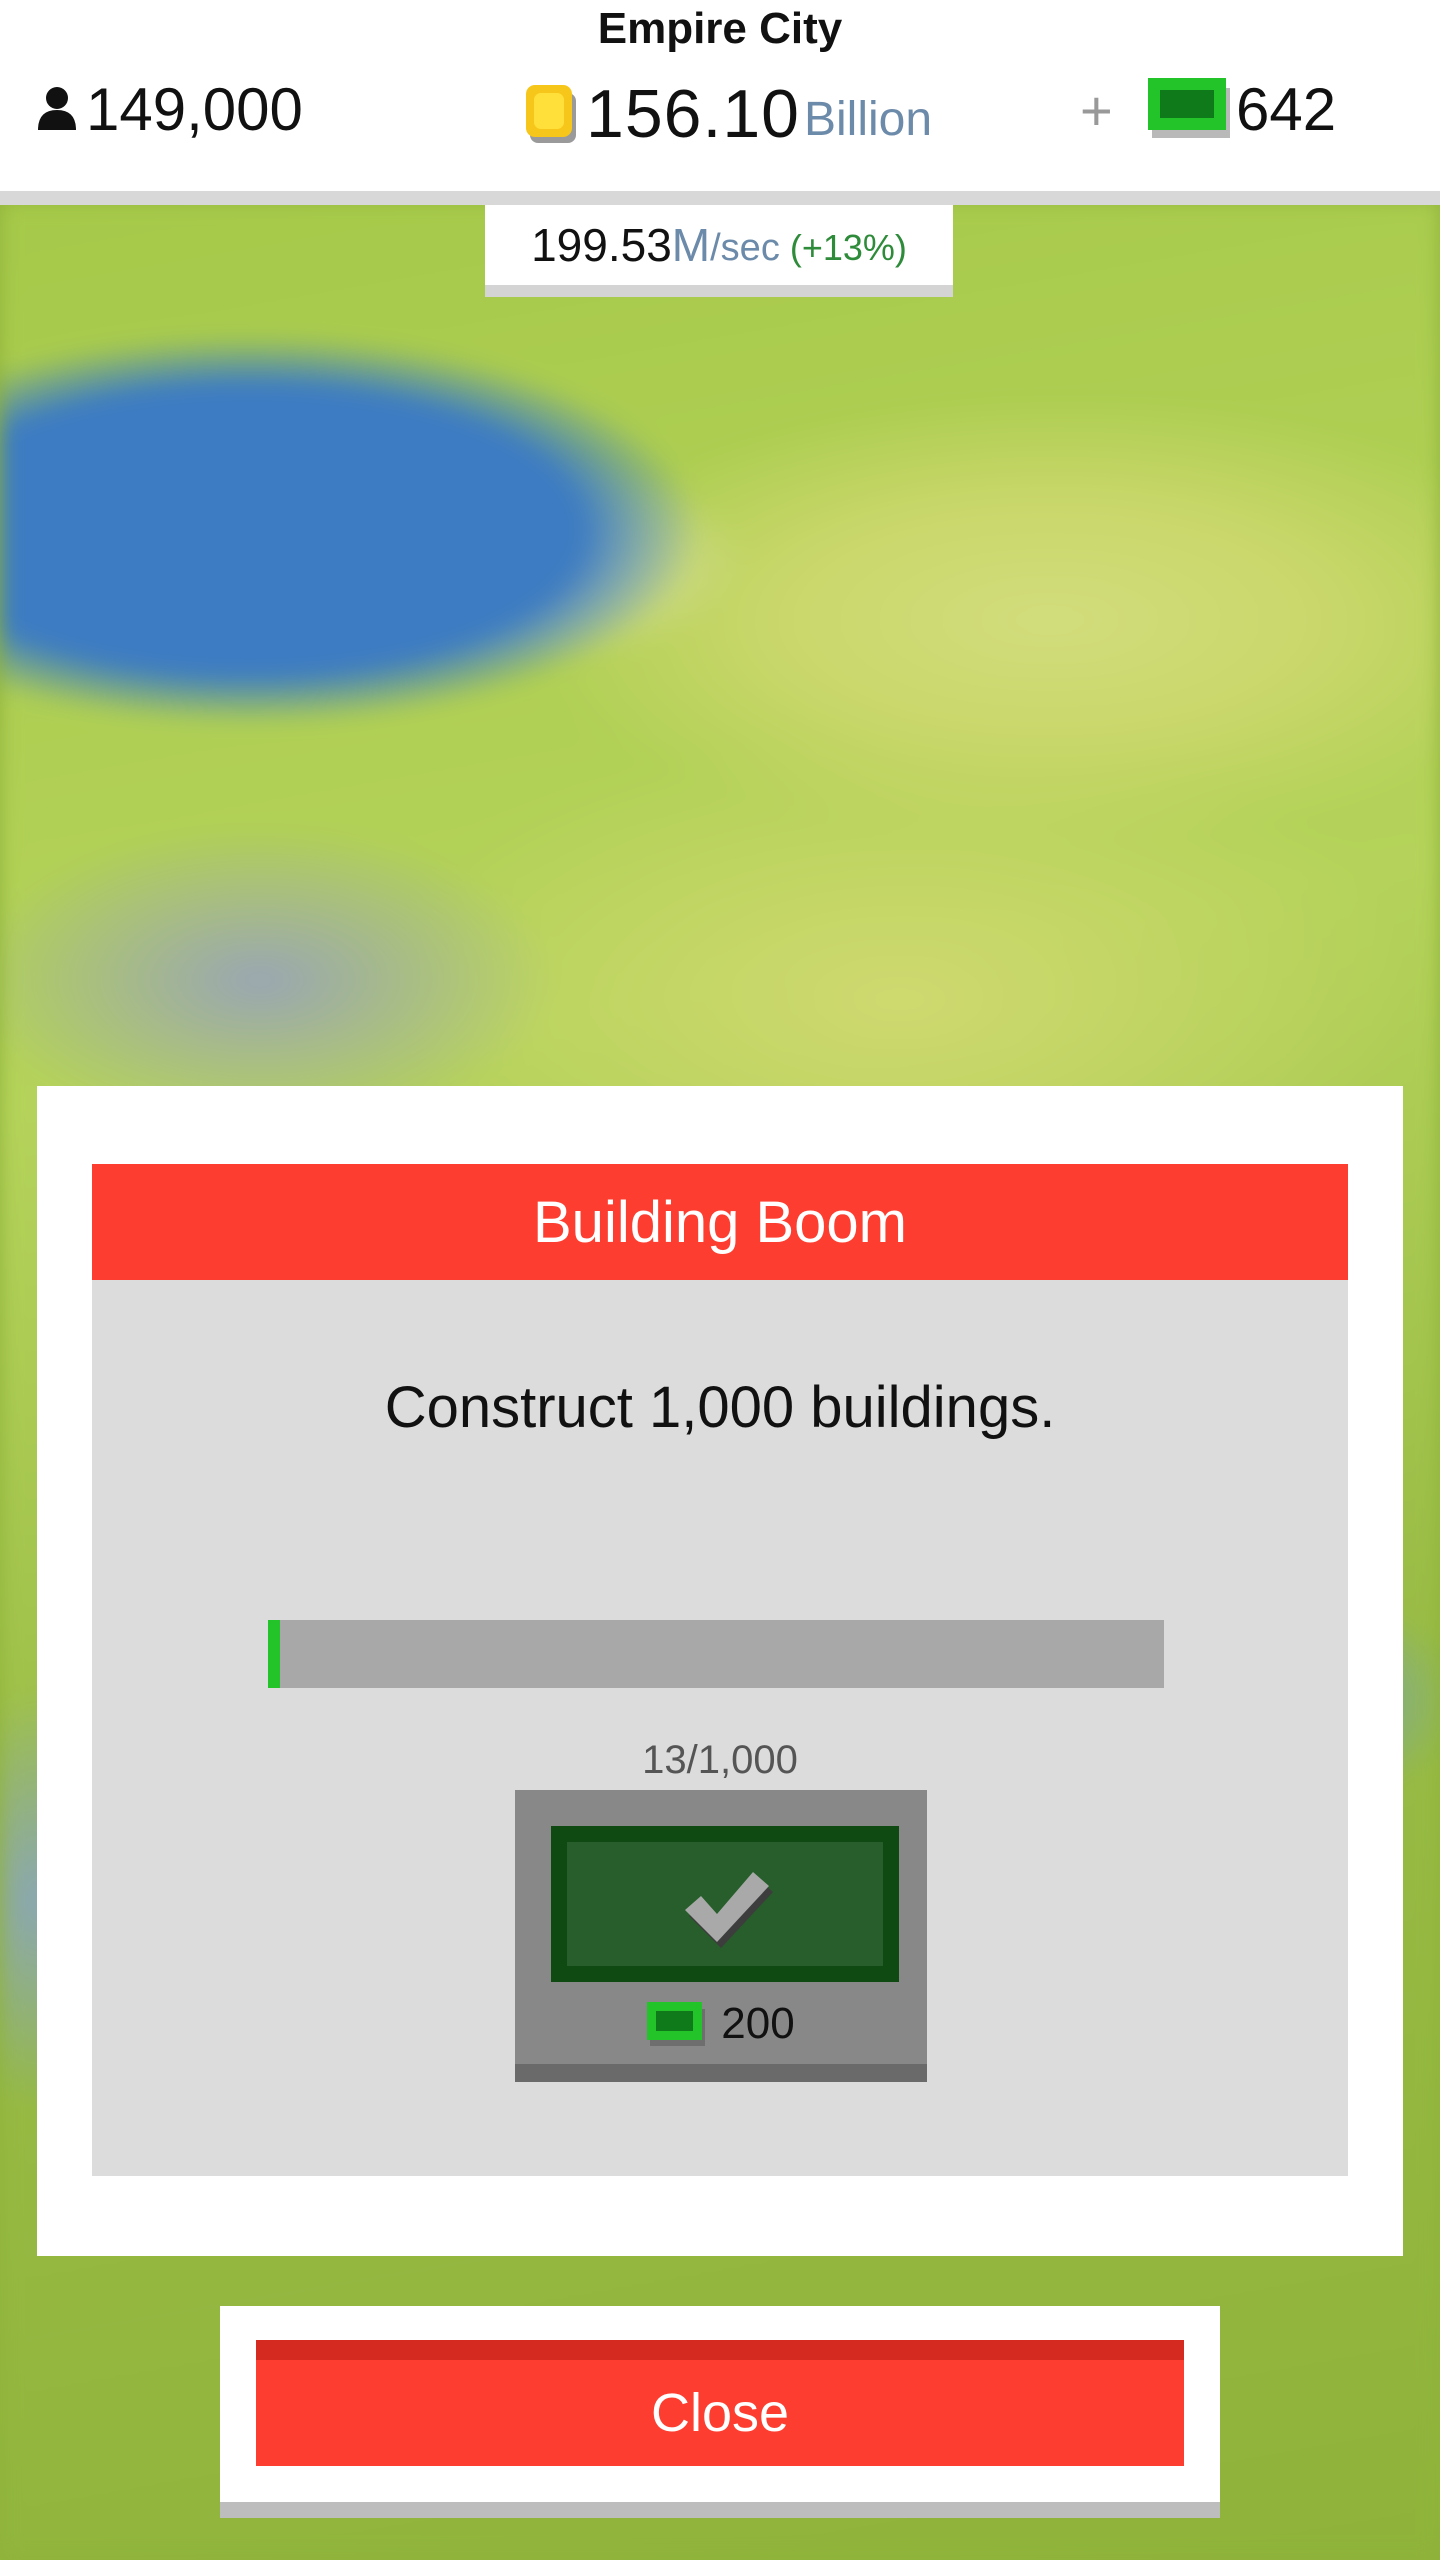 This screenshot has height=2560, width=1440. I want to click on population-value: 149,000, so click(194, 109).